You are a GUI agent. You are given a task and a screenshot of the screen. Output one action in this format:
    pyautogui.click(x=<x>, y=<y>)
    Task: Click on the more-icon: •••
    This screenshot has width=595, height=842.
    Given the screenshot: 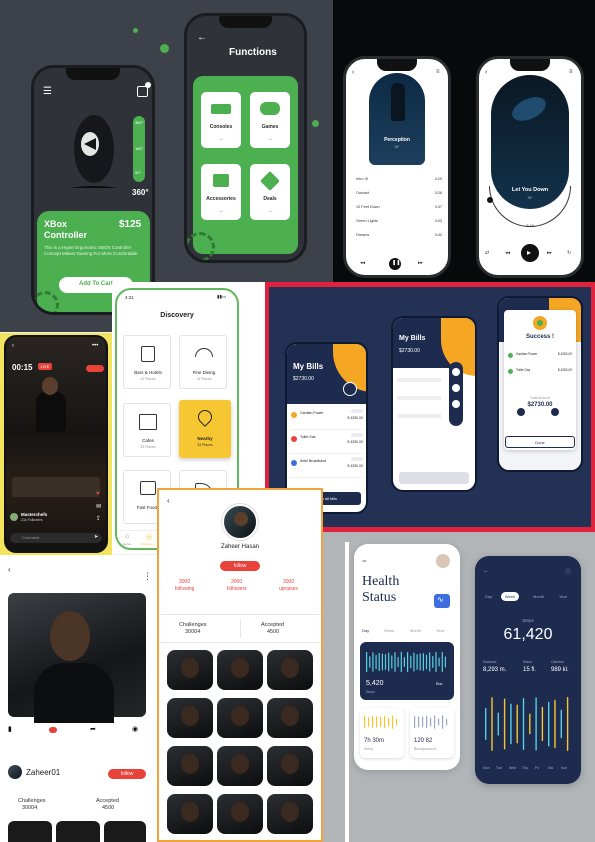 What is the action you would take?
    pyautogui.click(x=95, y=346)
    